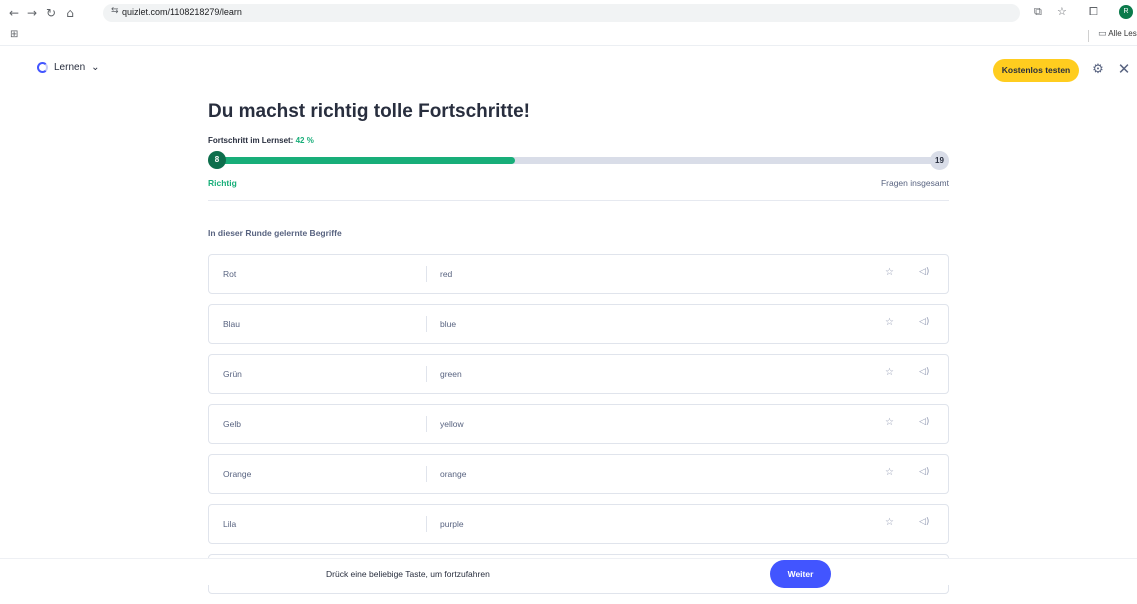  Describe the element at coordinates (568, 36) in the screenshot. I see `bookmarks-bar` at that location.